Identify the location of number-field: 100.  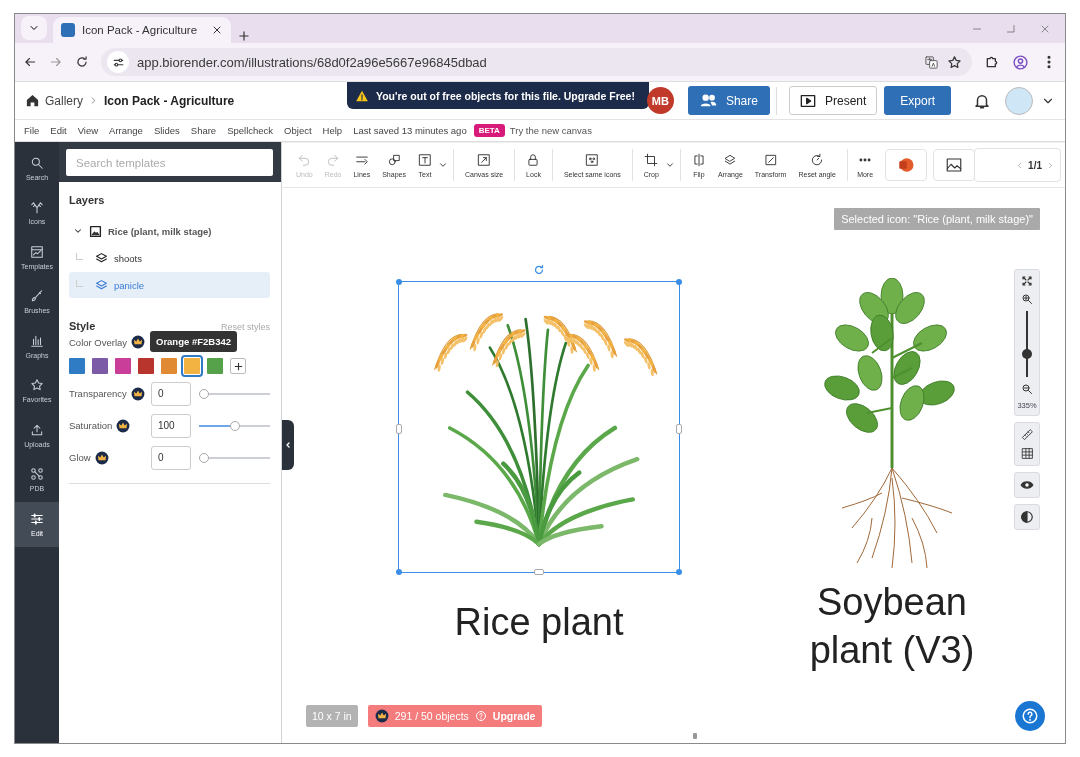
(171, 425).